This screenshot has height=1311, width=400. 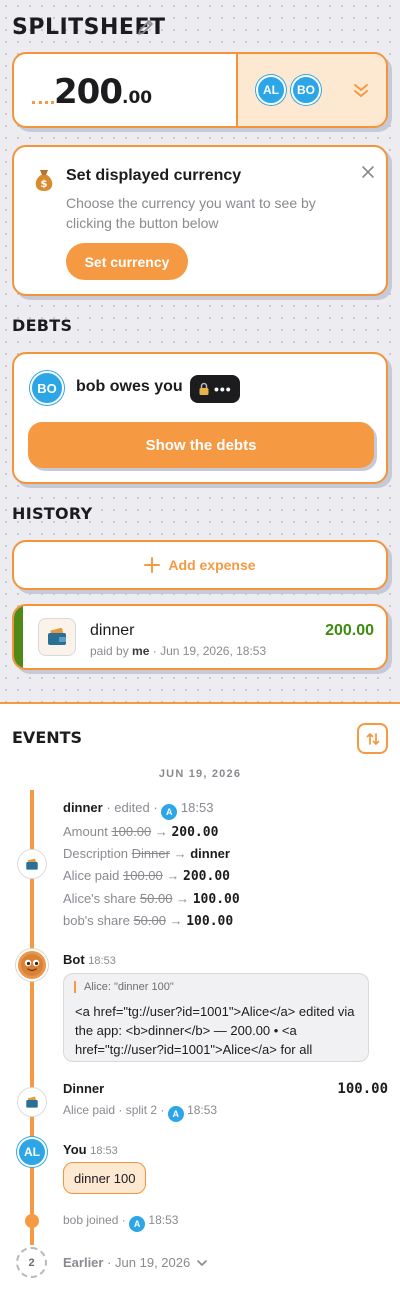 I want to click on timeline-node-expense, so click(x=32, y=1102).